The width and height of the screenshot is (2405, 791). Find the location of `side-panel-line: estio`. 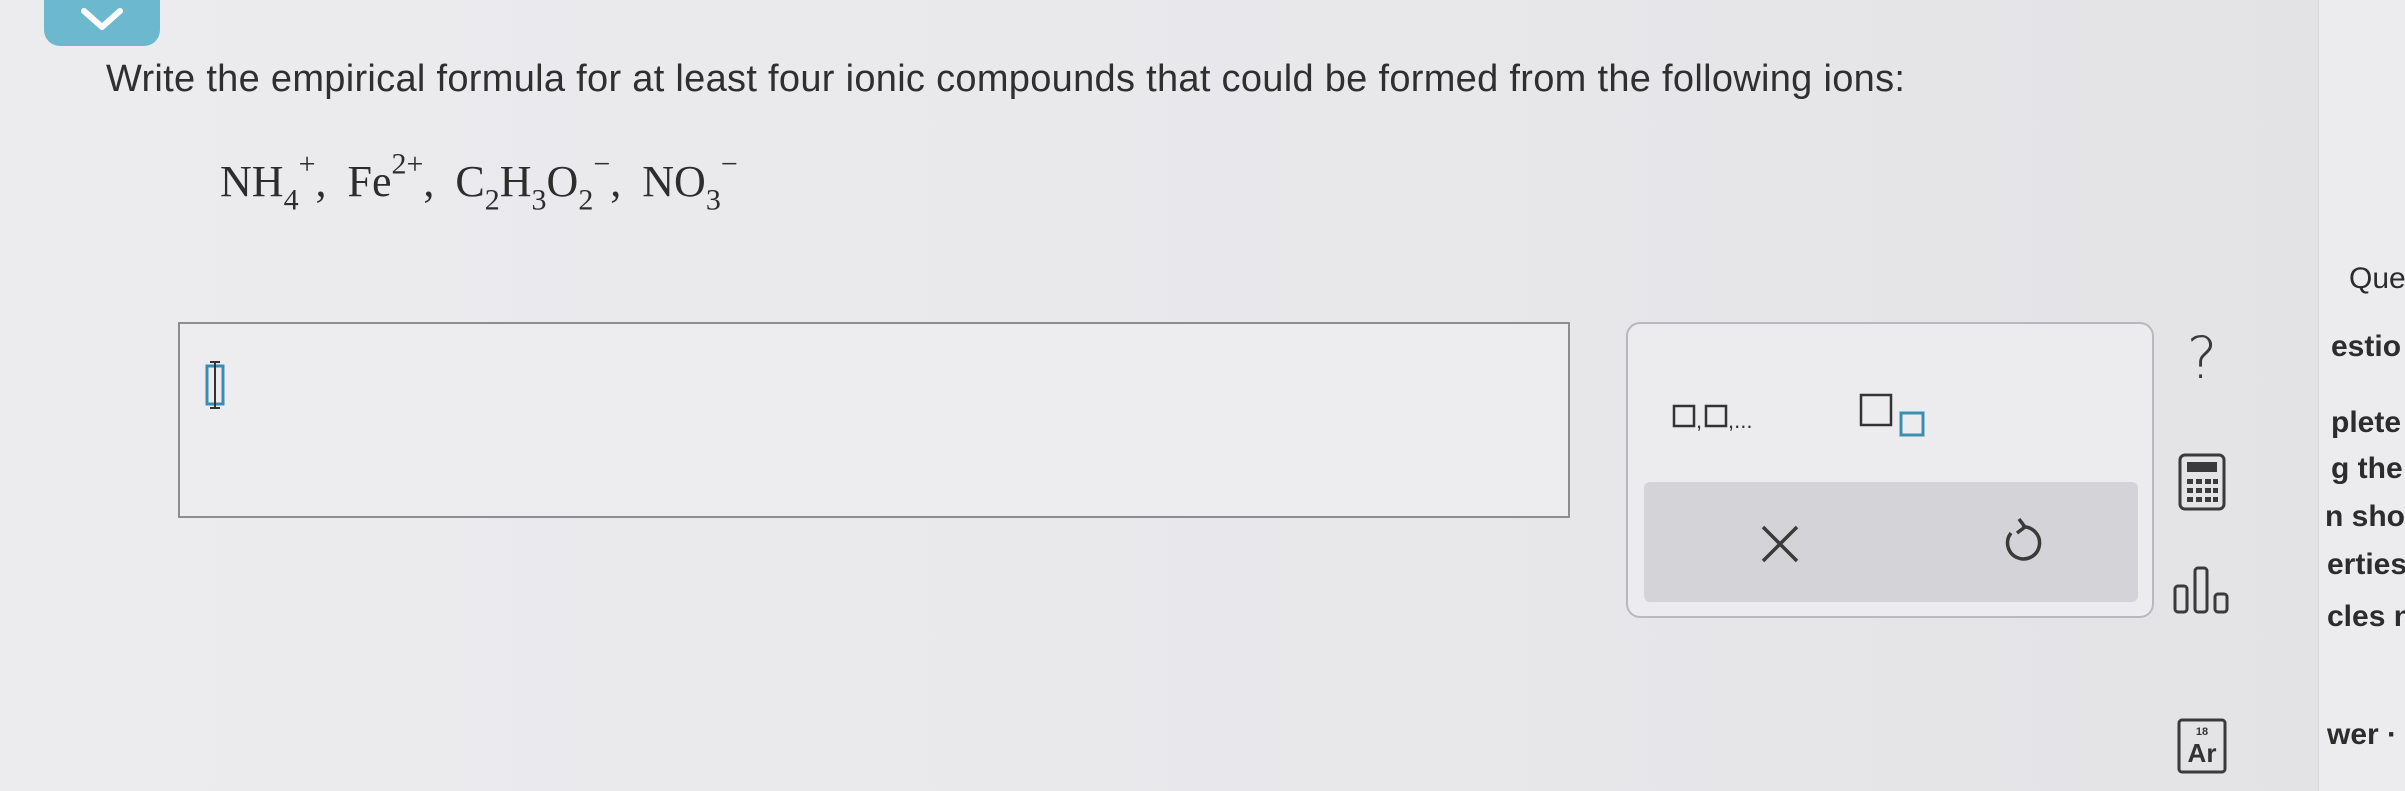

side-panel-line: estio is located at coordinates (2366, 346).